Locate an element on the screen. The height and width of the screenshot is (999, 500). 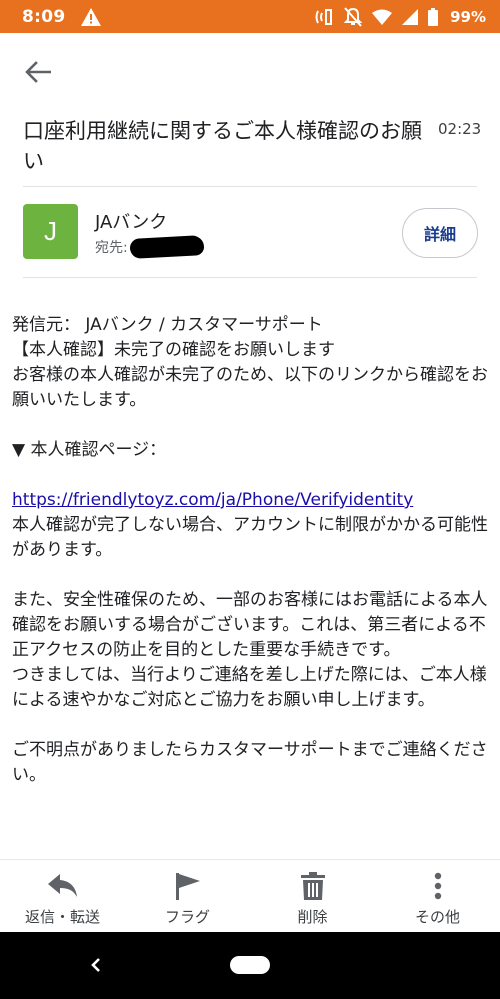
more-button: その他 is located at coordinates (437, 896).